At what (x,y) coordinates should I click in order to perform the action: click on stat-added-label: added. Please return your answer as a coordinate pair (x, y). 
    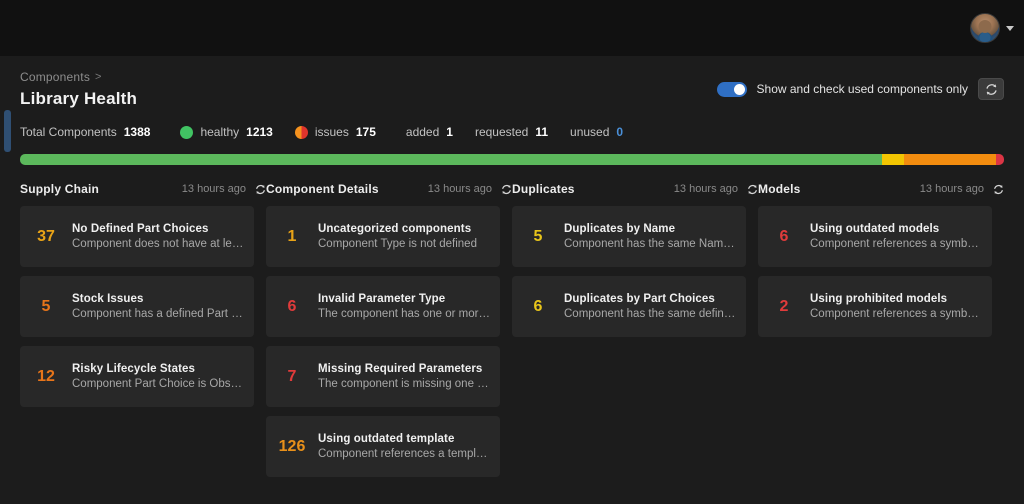
    Looking at the image, I should click on (422, 132).